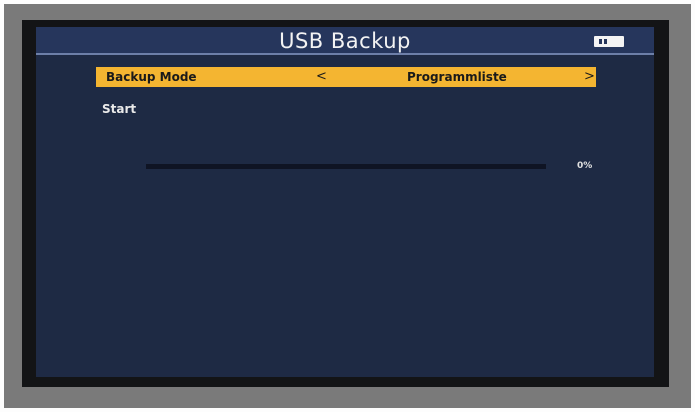 The width and height of the screenshot is (695, 412). I want to click on title-bar: USB Backup, so click(345, 41).